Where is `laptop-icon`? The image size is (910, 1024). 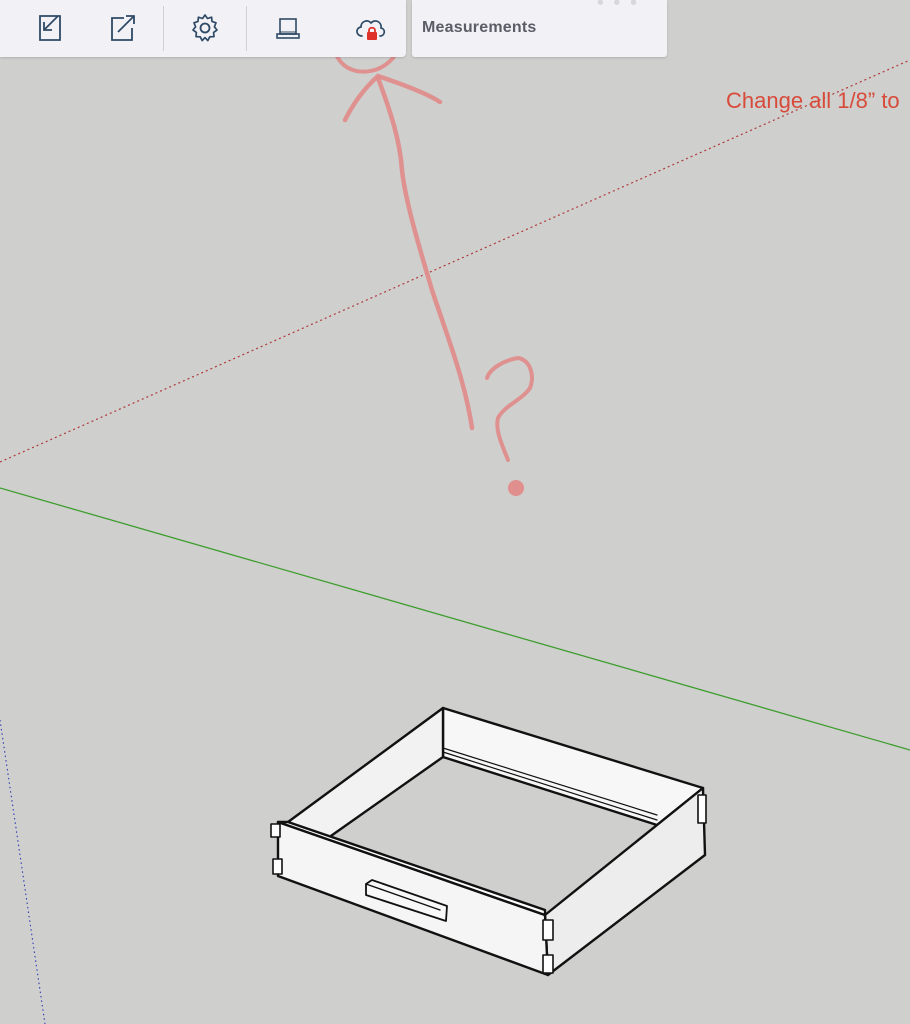 laptop-icon is located at coordinates (288, 28).